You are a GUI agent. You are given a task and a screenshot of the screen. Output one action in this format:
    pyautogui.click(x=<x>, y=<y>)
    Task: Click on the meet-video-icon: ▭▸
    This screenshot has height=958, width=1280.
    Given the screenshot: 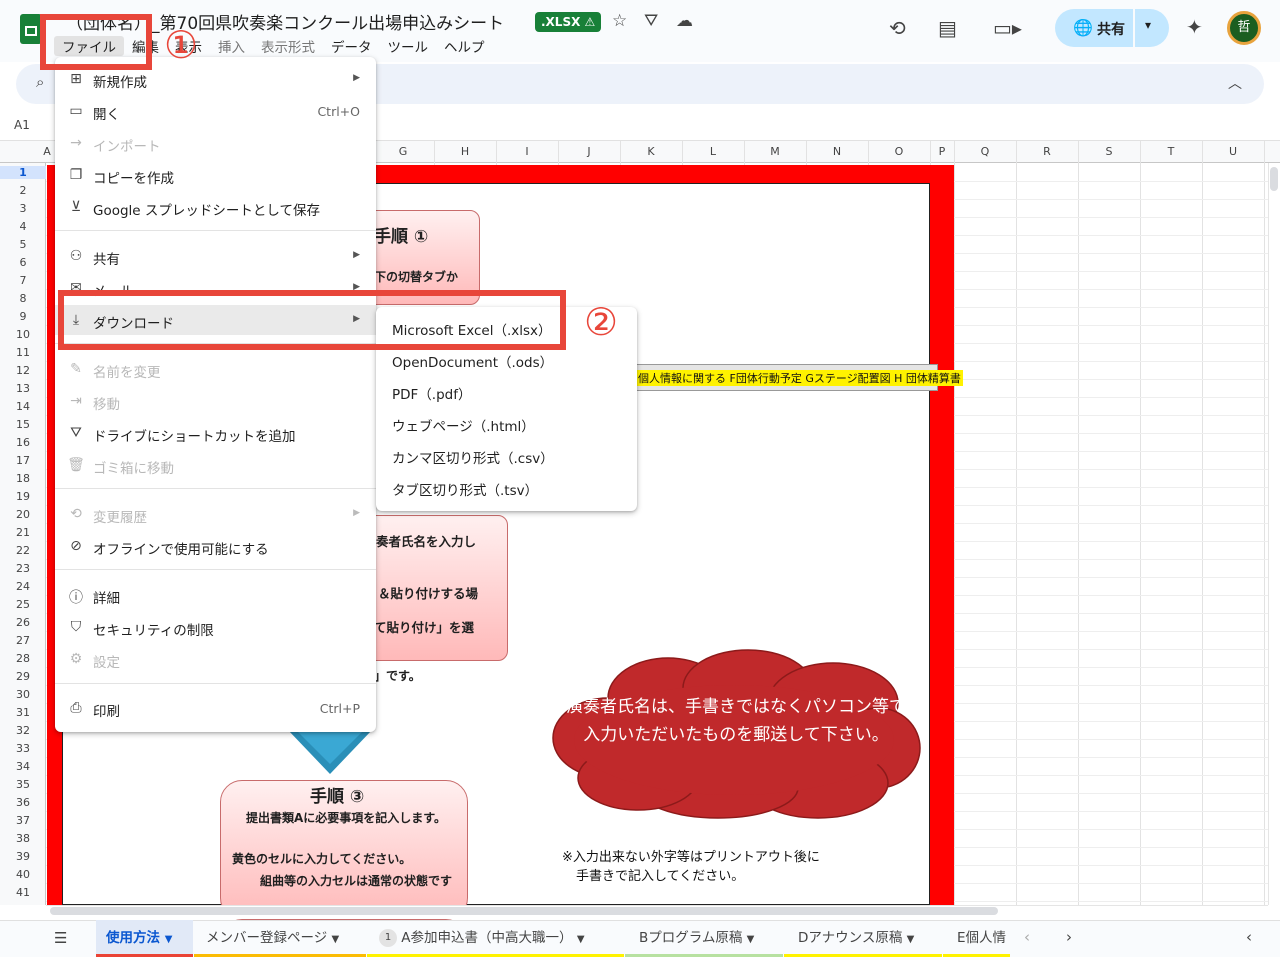 What is the action you would take?
    pyautogui.click(x=1007, y=28)
    